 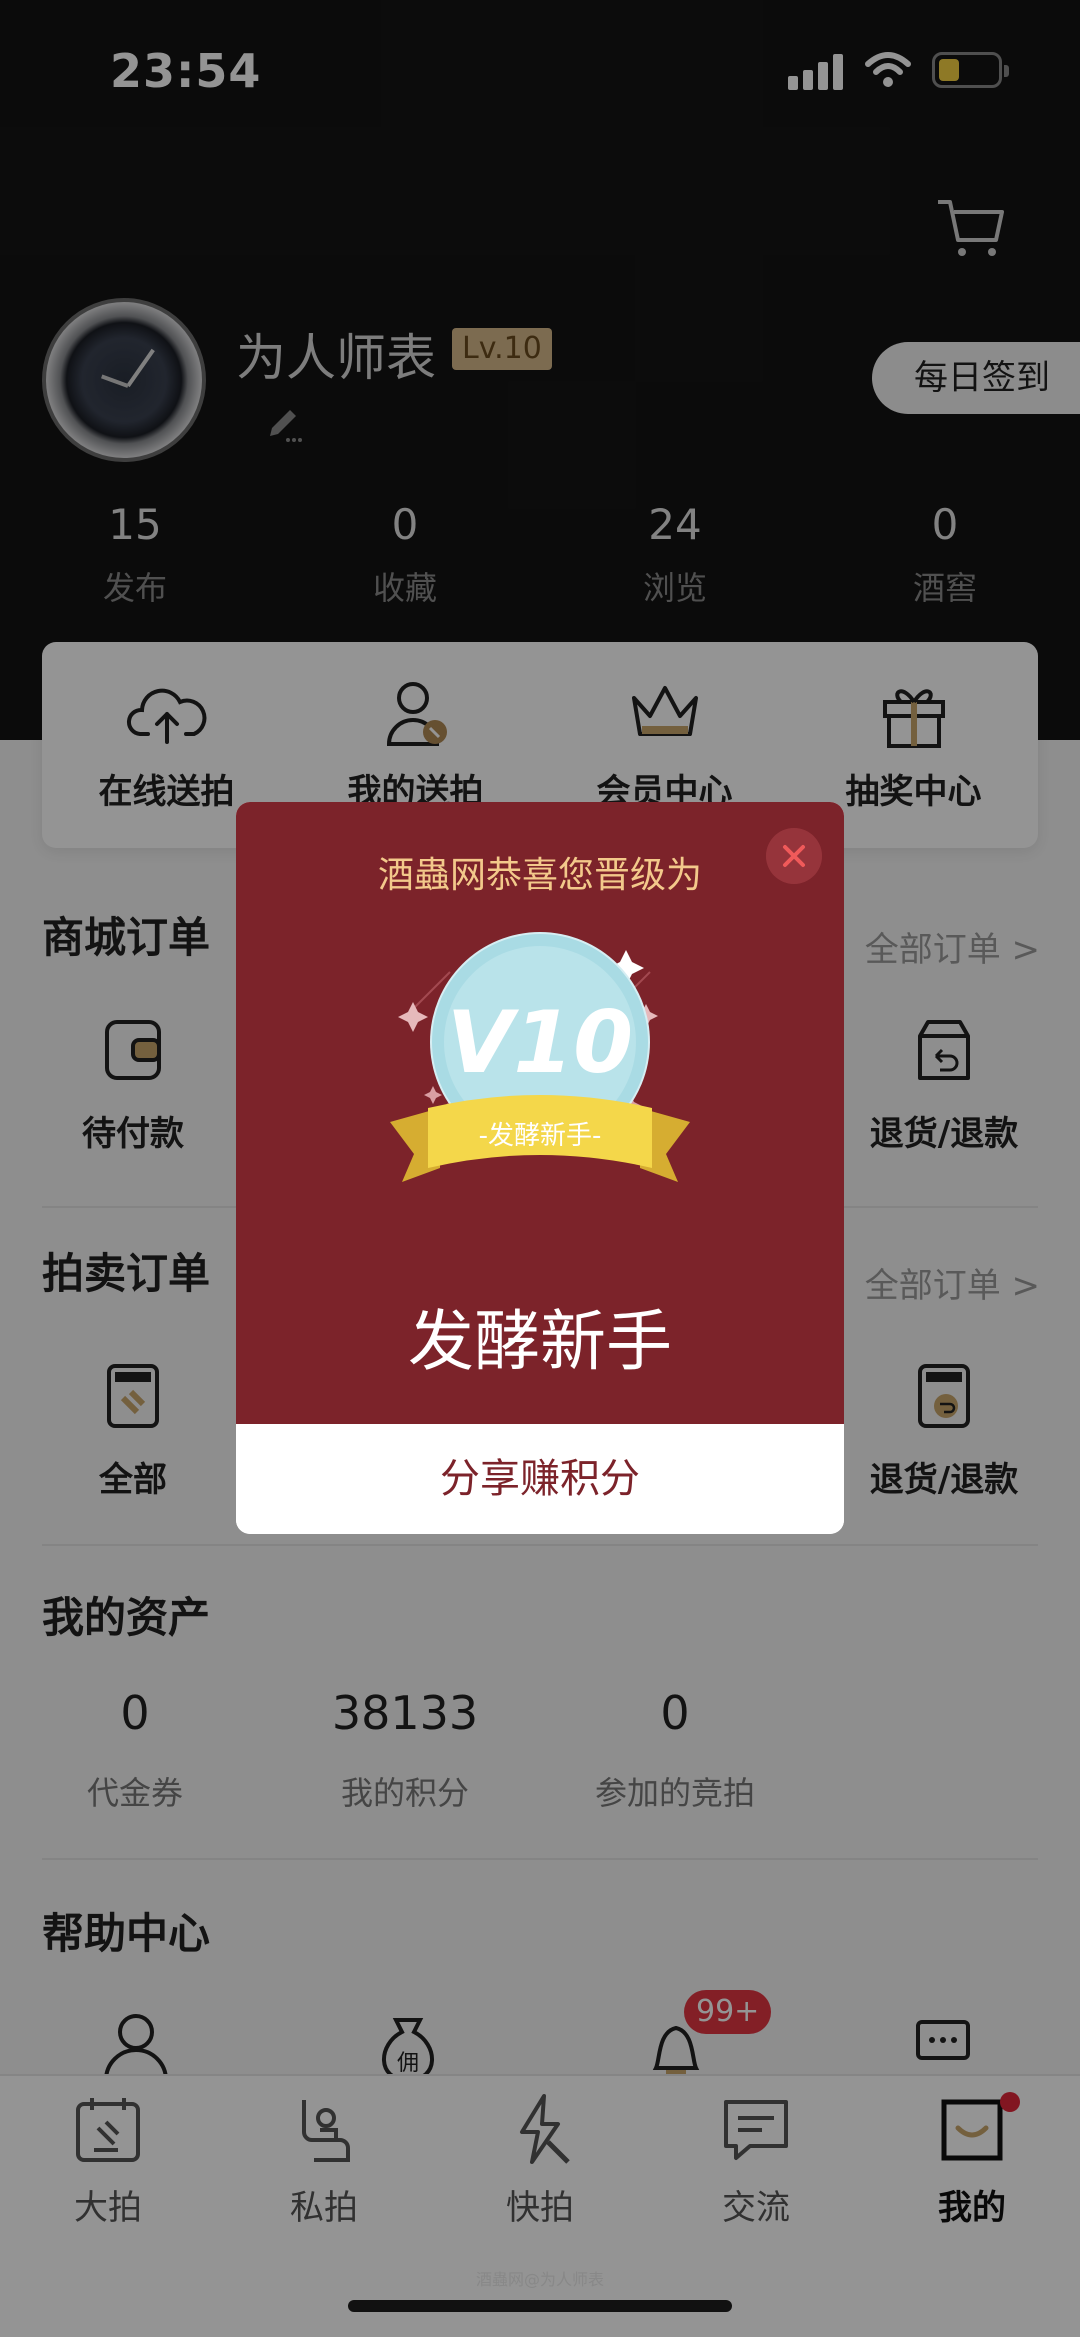 What do you see at coordinates (539, 2279) in the screenshot?
I see `watermark: 酒蟲网@为人师表` at bounding box center [539, 2279].